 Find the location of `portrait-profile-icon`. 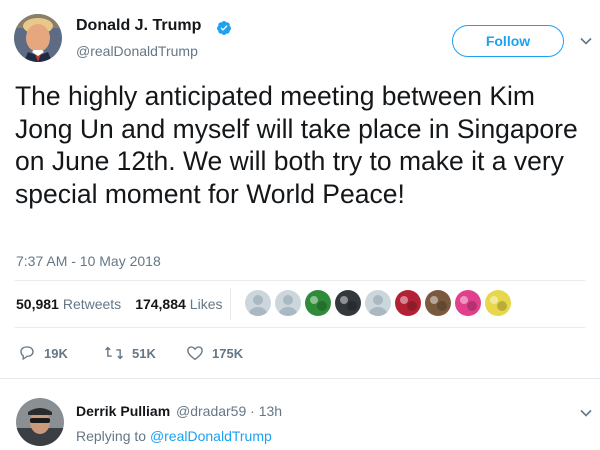

portrait-profile-icon is located at coordinates (438, 303).